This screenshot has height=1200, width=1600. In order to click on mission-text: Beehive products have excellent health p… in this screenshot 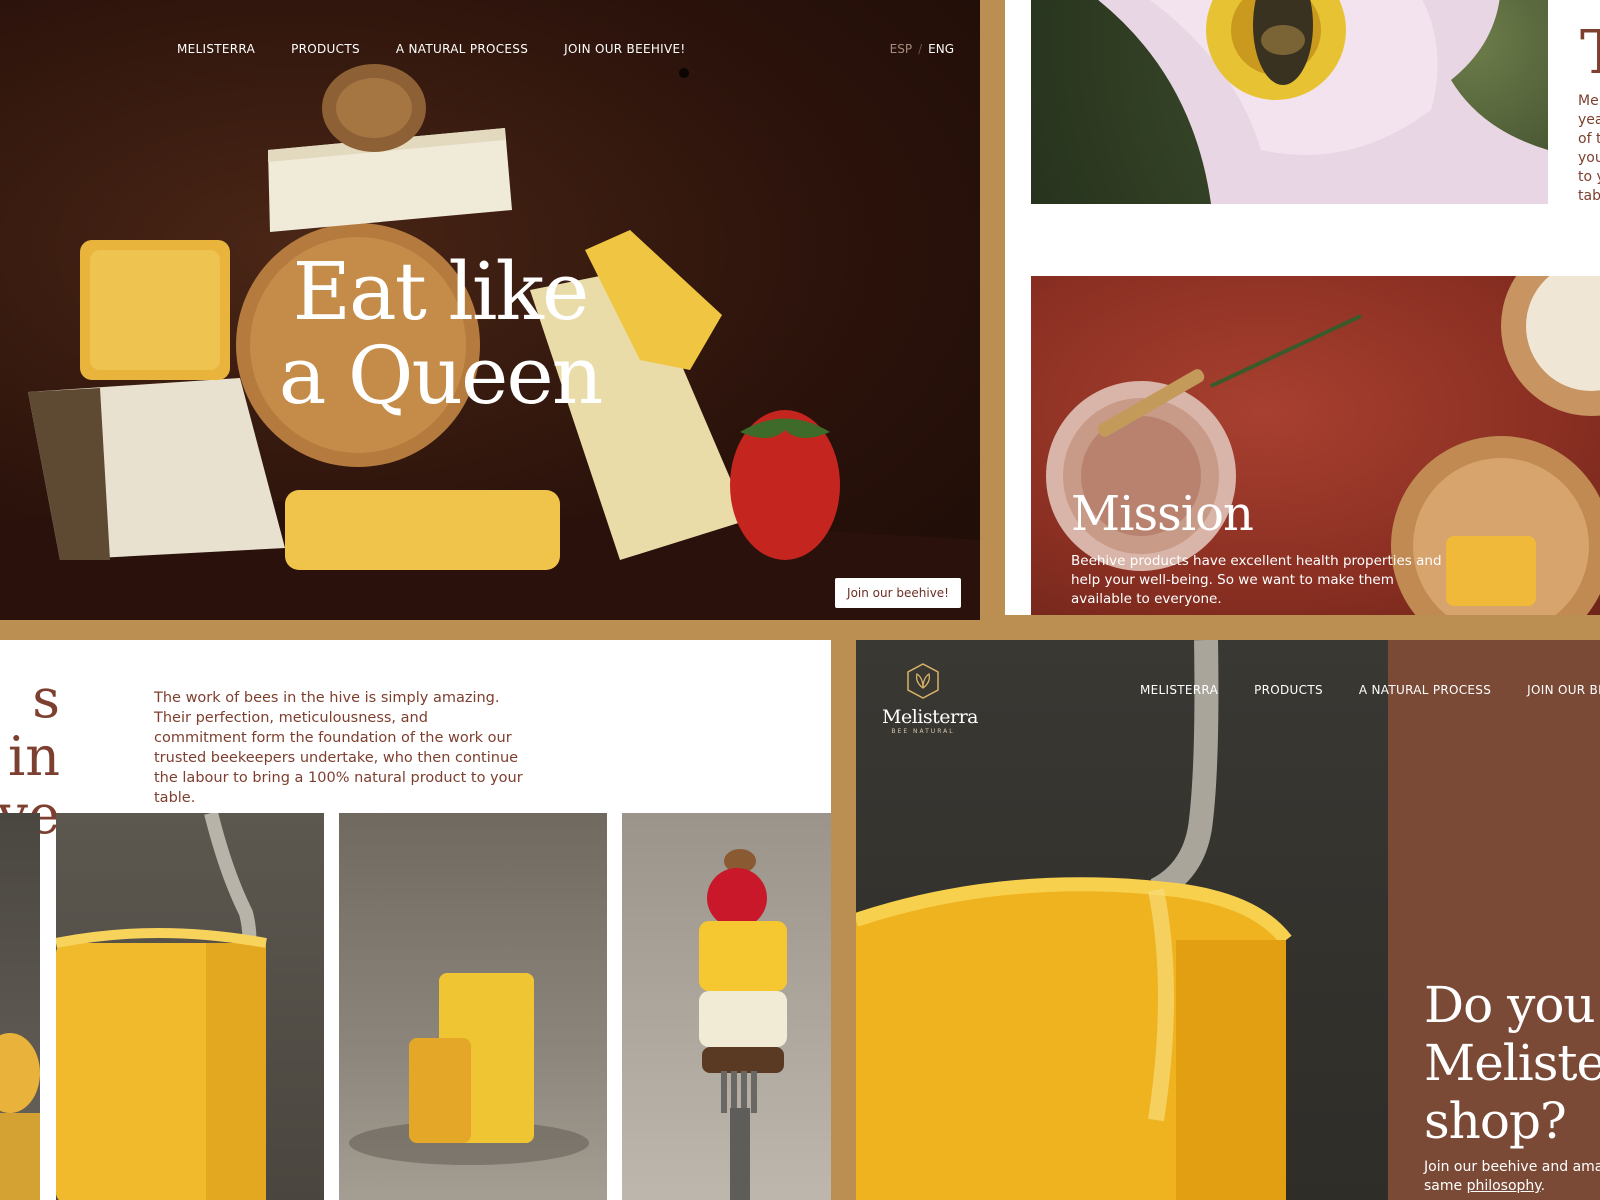, I will do `click(1256, 580)`.